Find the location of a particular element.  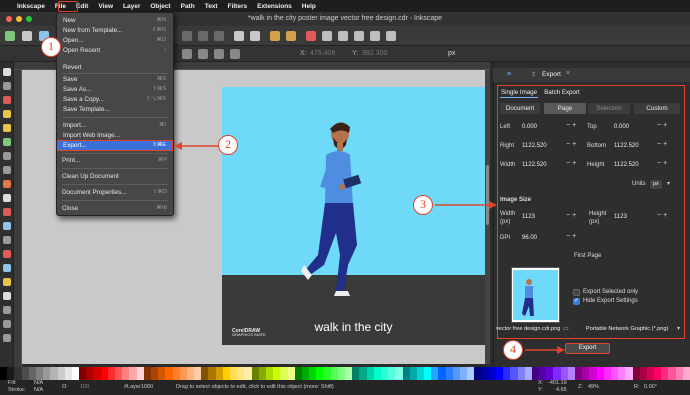

file-type-select: Portable Network Graphic (*.png) is located at coordinates (627, 329).